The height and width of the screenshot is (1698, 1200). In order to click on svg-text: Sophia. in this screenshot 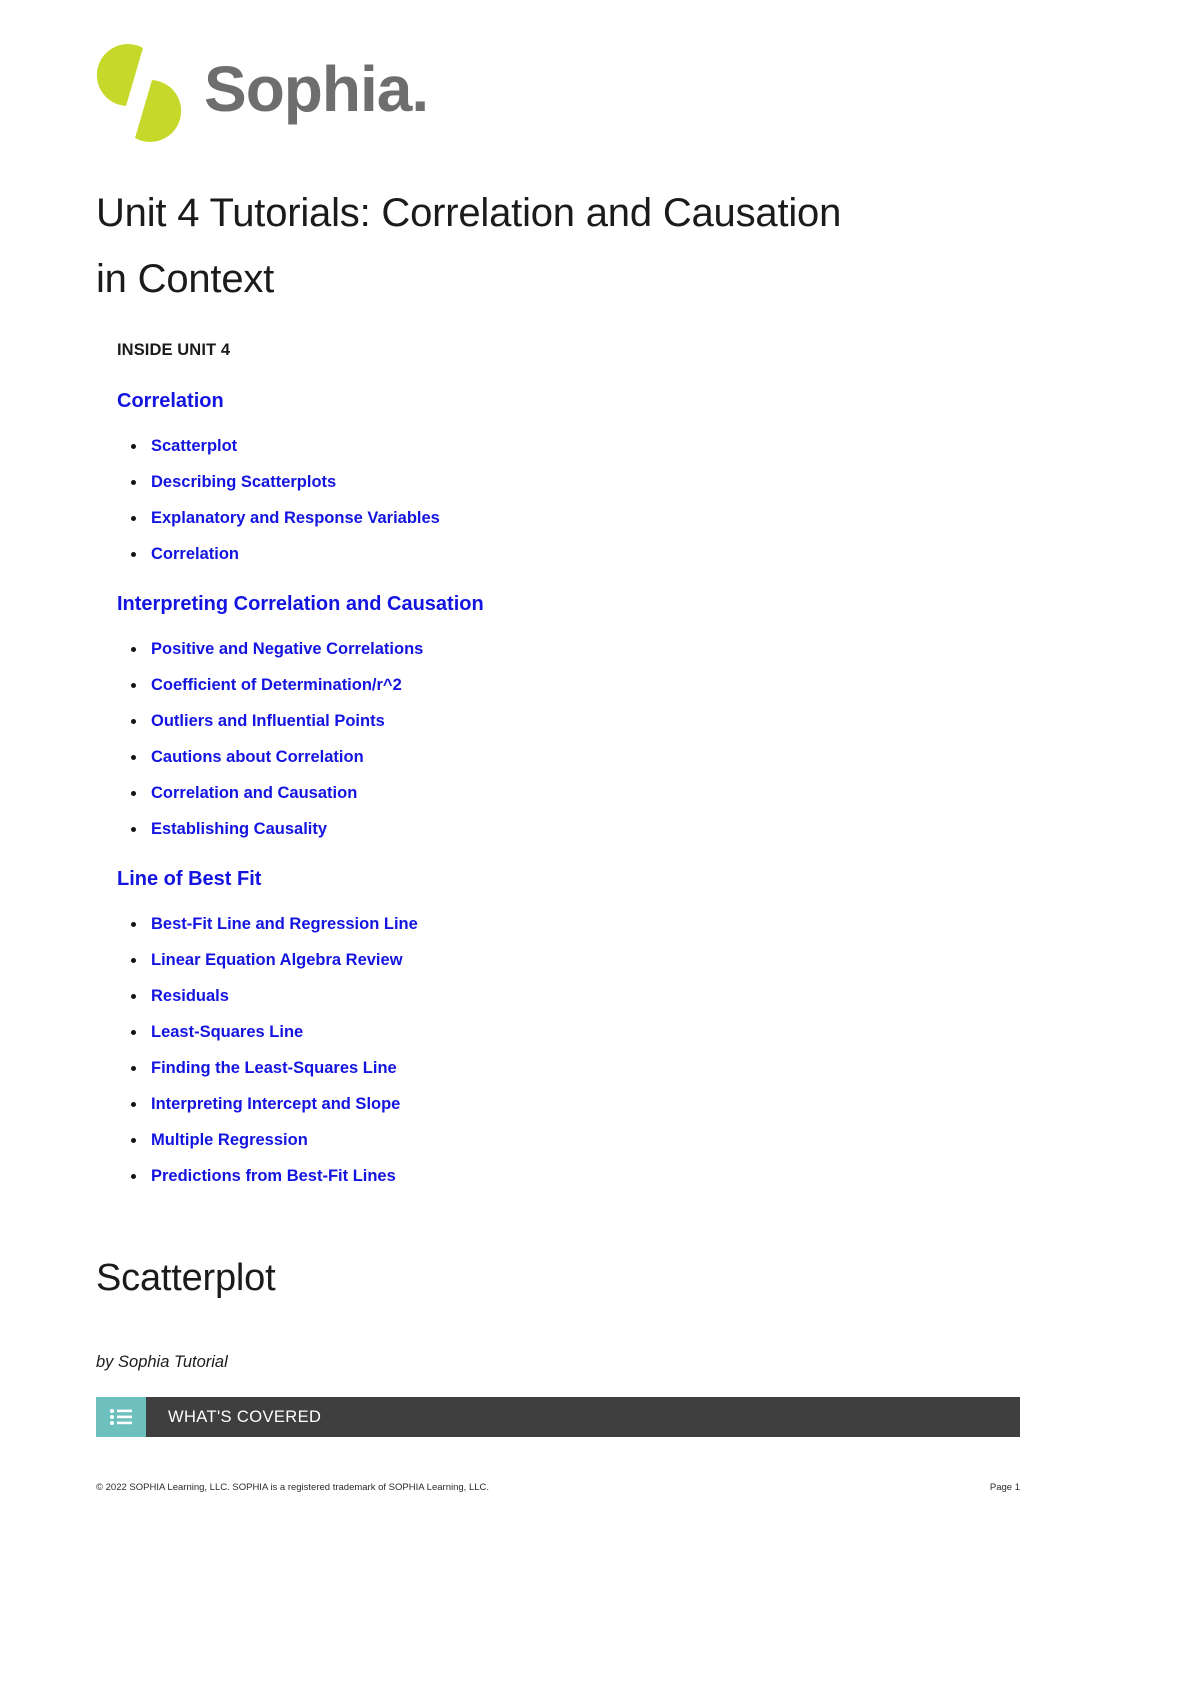, I will do `click(316, 90)`.